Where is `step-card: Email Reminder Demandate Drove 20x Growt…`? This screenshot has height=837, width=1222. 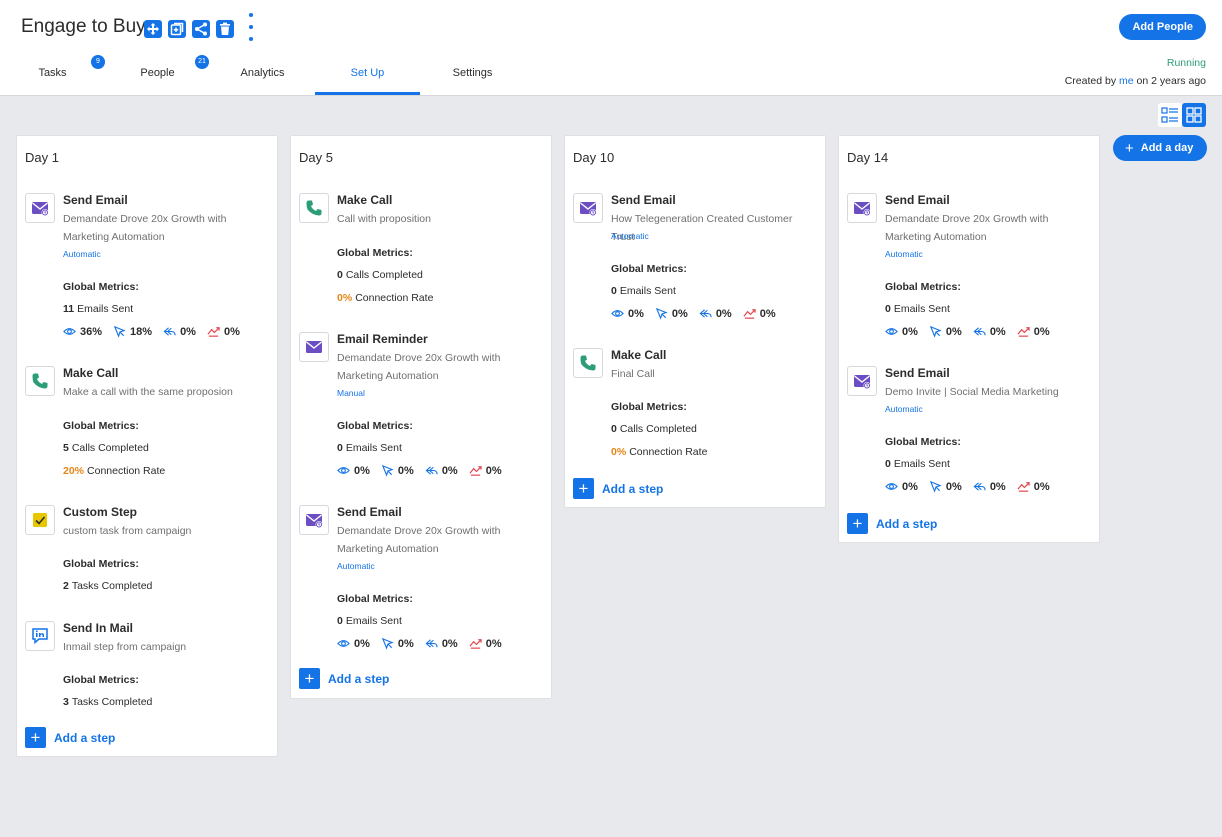 step-card: Email Reminder Demandate Drove 20x Growt… is located at coordinates (422, 407).